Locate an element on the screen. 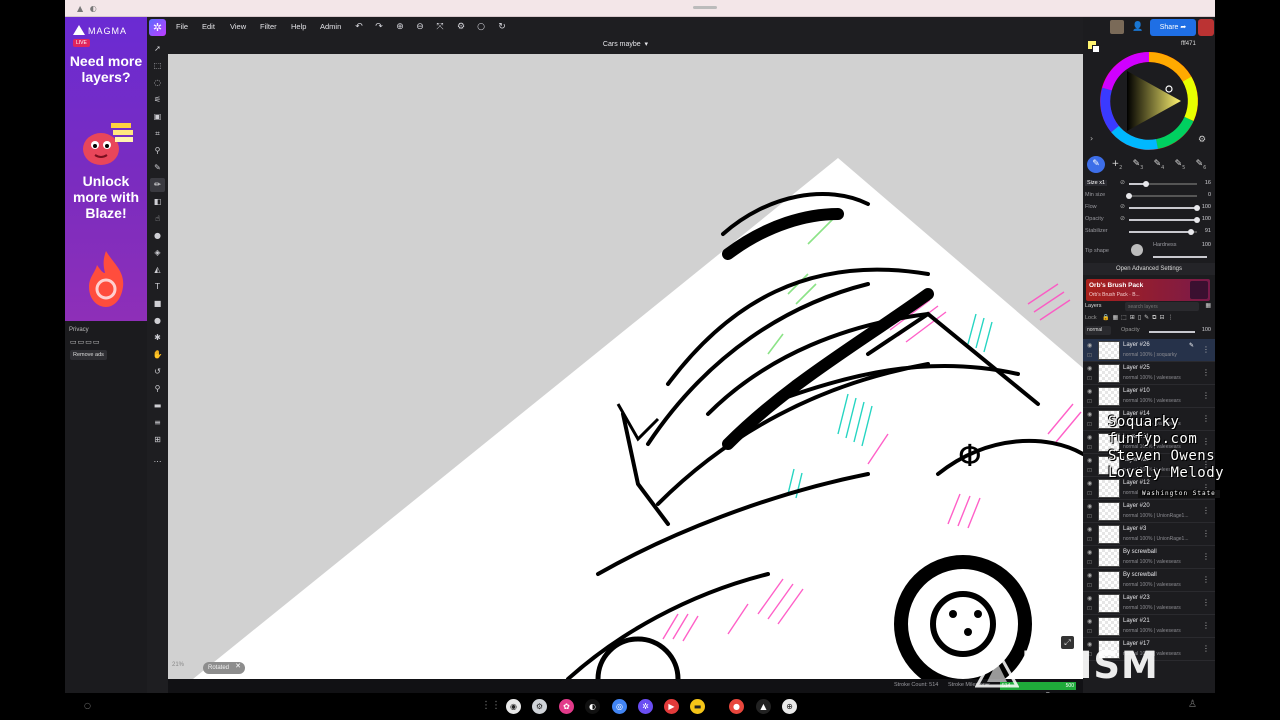  blend-mode-select: normal is located at coordinates (1098, 330).